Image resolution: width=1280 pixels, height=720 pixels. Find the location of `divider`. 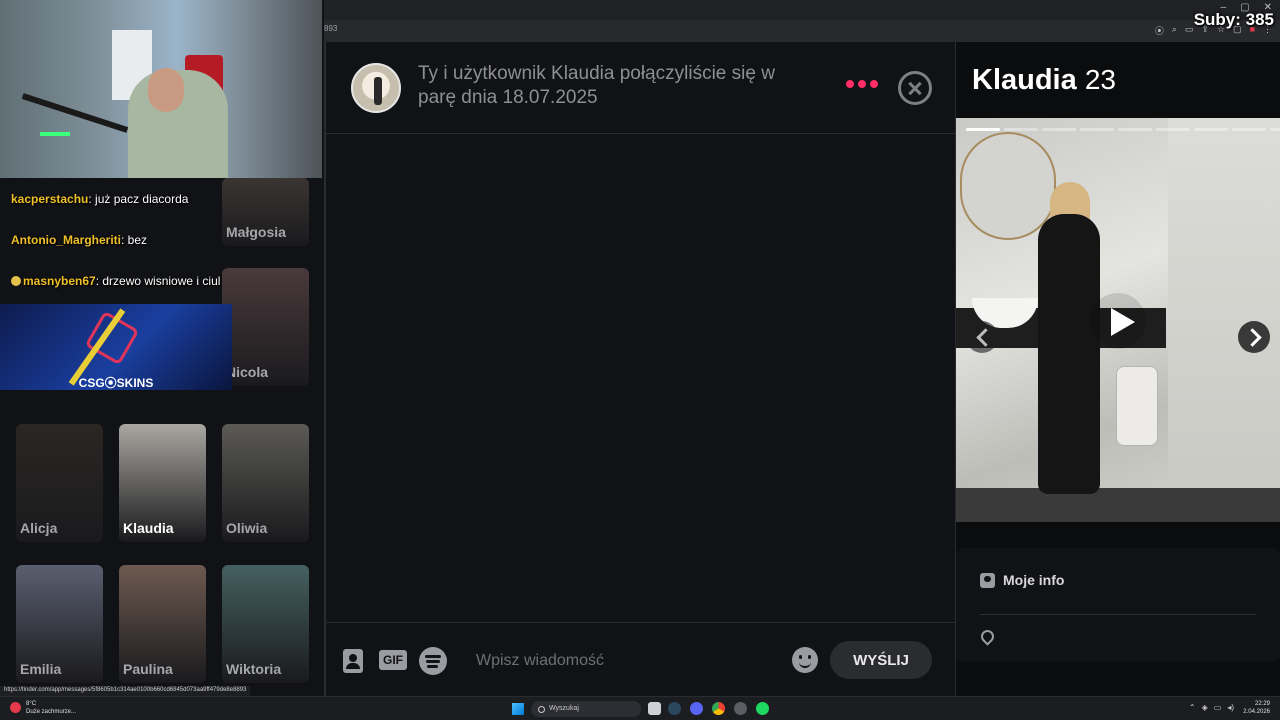

divider is located at coordinates (1118, 614).